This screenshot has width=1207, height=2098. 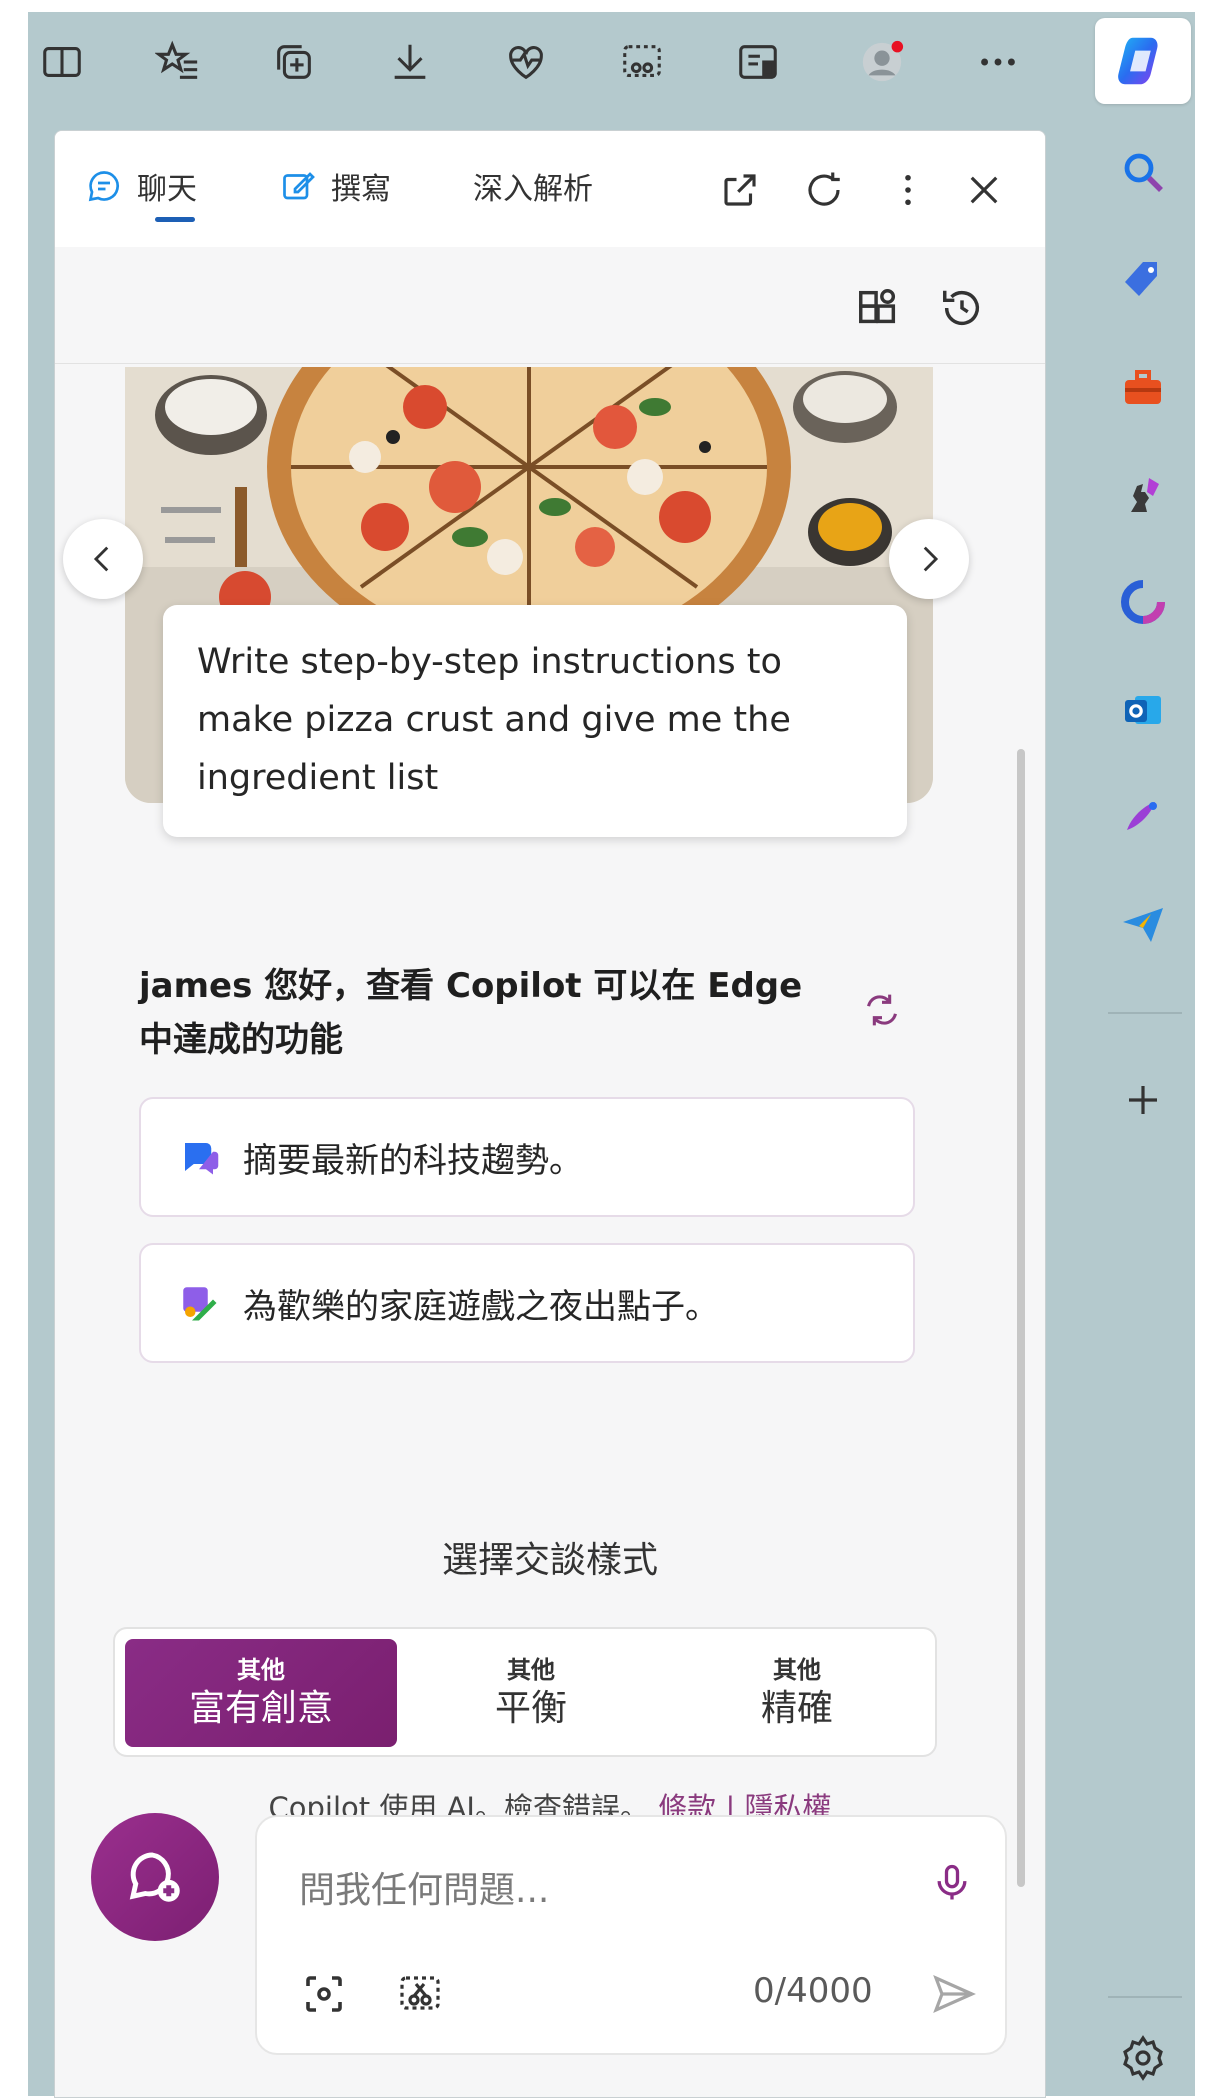 What do you see at coordinates (410, 62) in the screenshot?
I see `downloads-icon` at bounding box center [410, 62].